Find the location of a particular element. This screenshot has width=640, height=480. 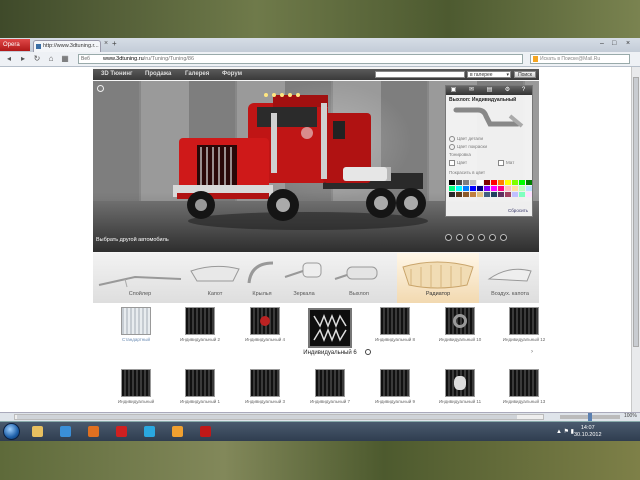

nav-sales: Продажа is located at coordinates (158, 74).